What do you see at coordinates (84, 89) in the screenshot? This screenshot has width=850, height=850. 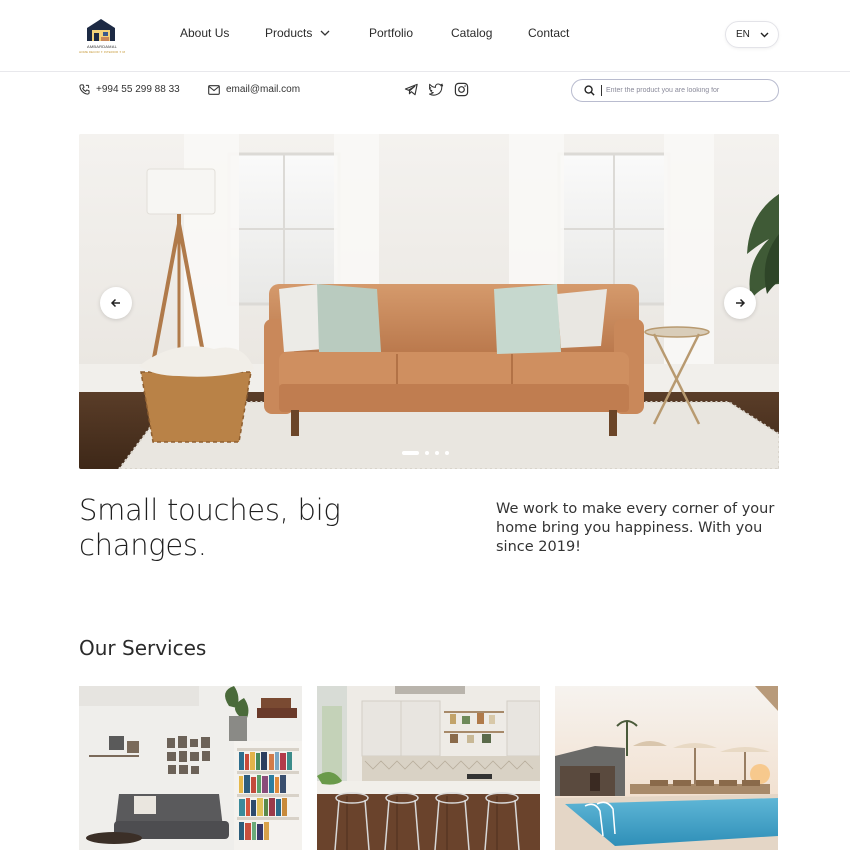 I see `phone-icon` at bounding box center [84, 89].